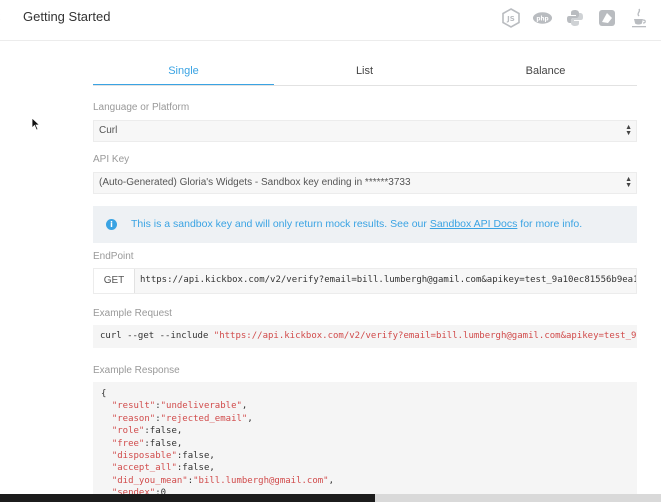  What do you see at coordinates (133, 418) in the screenshot?
I see `response-key: "reason"` at bounding box center [133, 418].